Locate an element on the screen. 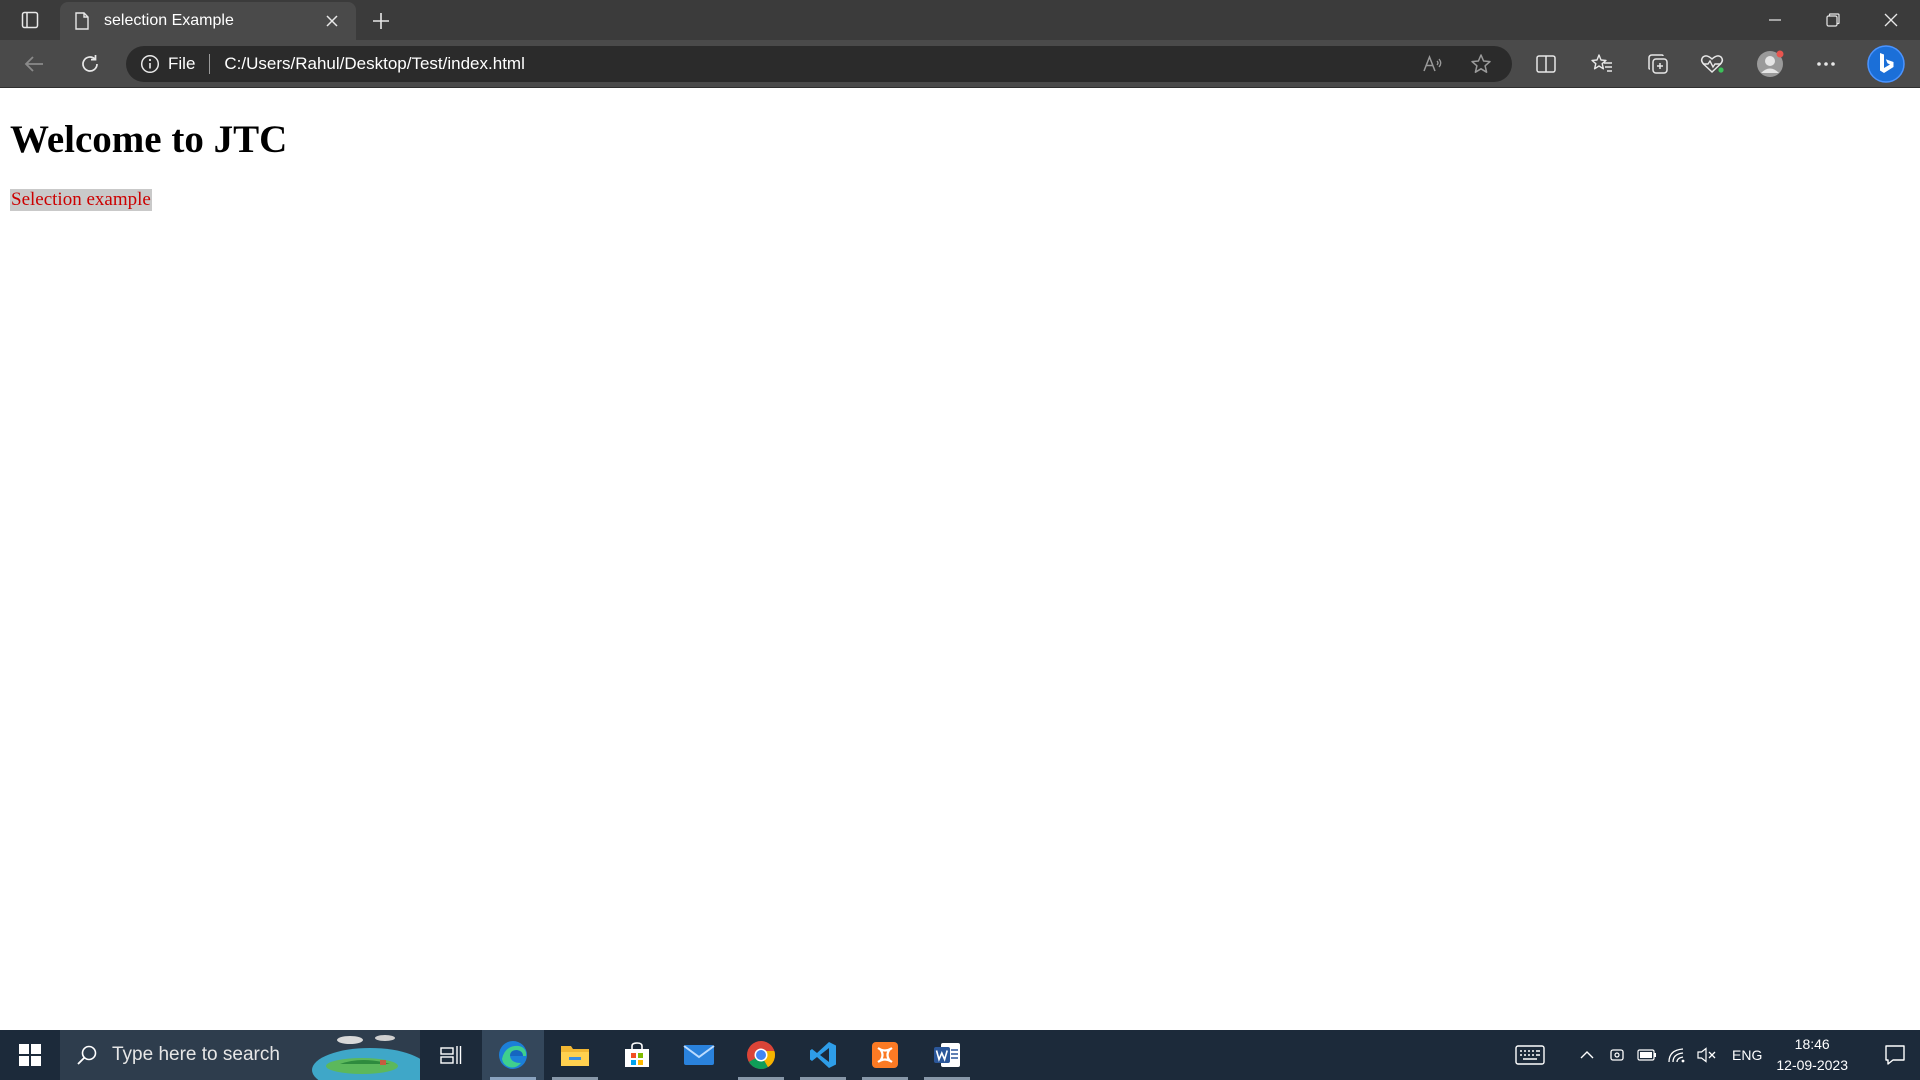  tab-strip: selection Example is located at coordinates (960, 20).